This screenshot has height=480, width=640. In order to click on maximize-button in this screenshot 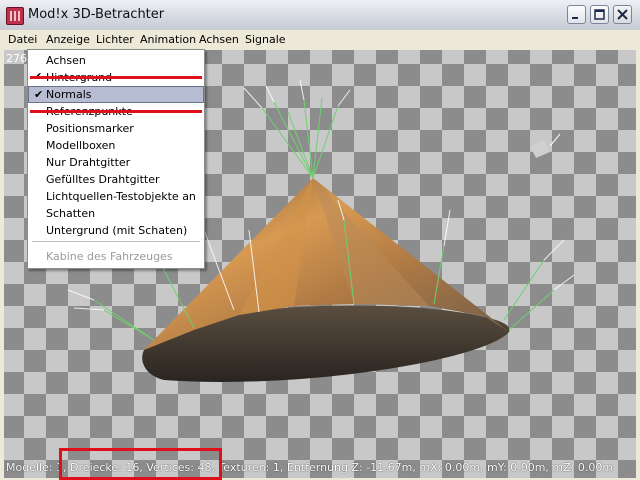, I will do `click(599, 14)`.